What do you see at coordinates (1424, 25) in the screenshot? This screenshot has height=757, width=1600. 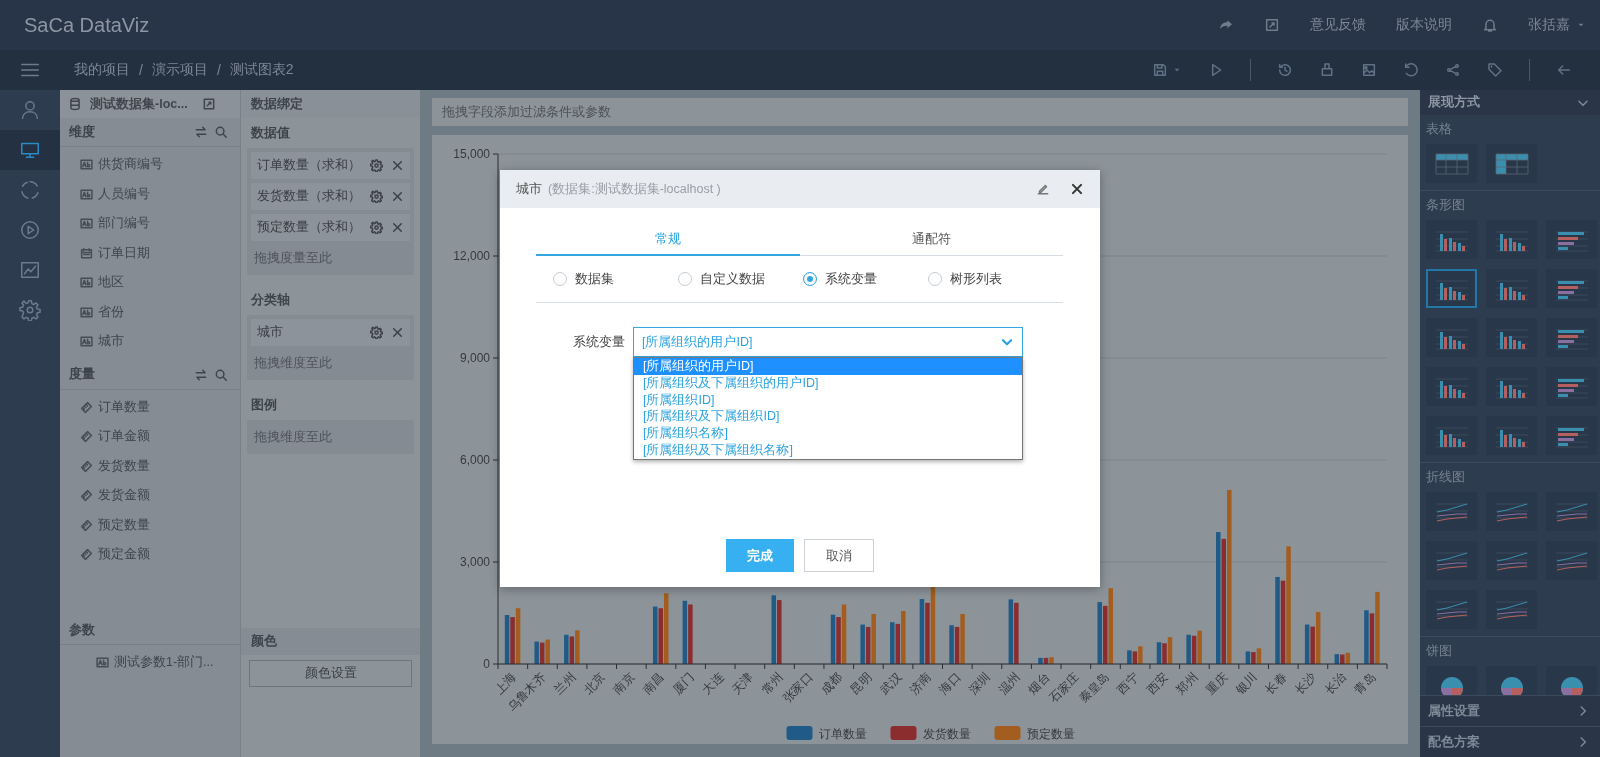 I see `header-link: 版本说明` at bounding box center [1424, 25].